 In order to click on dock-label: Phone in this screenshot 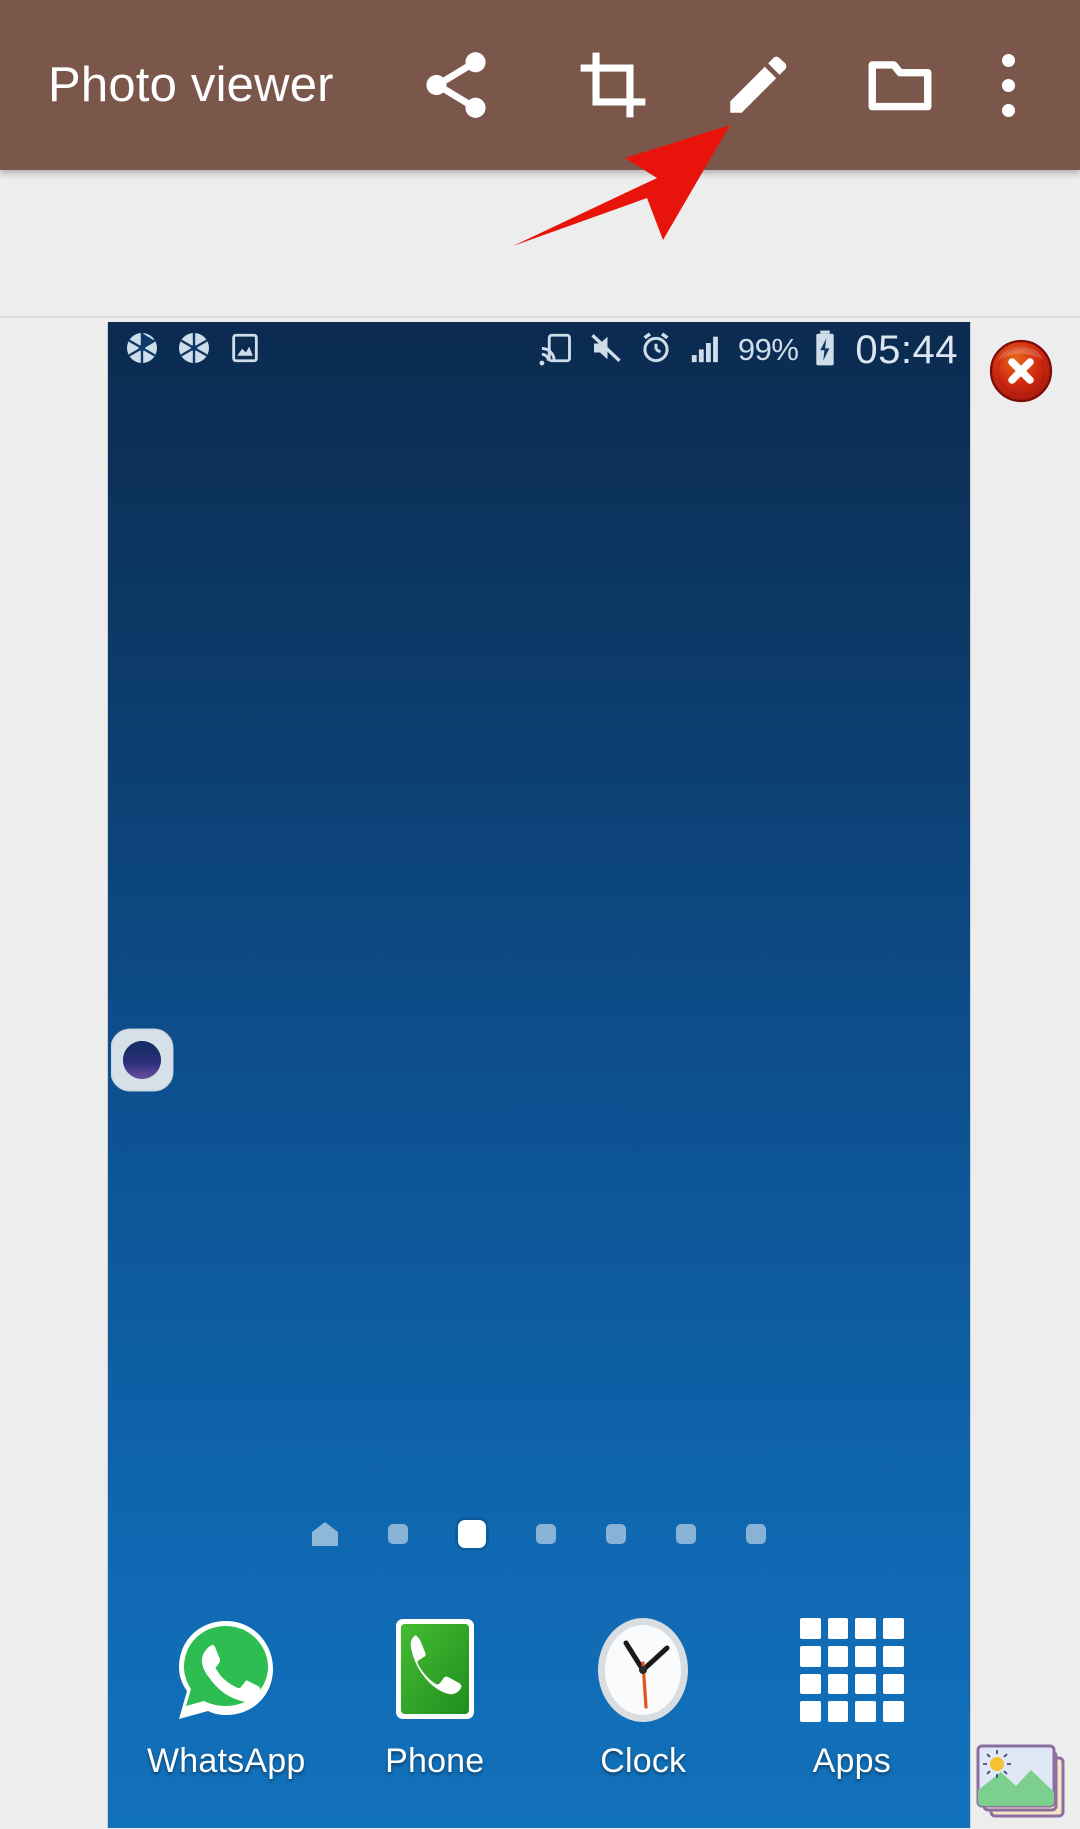, I will do `click(435, 1761)`.